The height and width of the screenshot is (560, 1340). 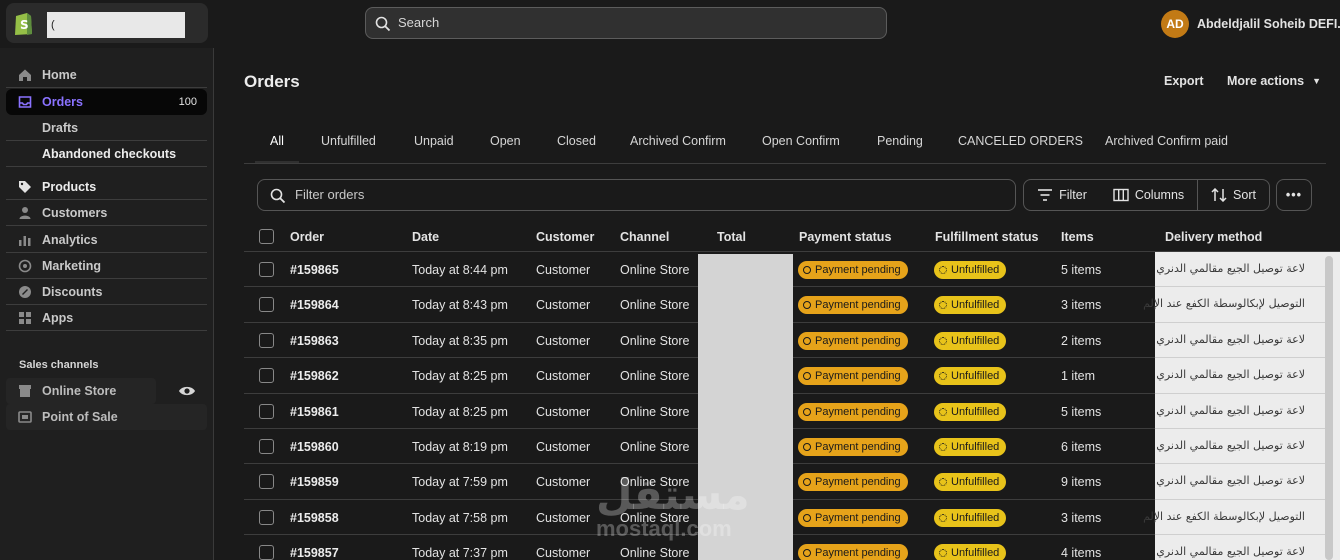 What do you see at coordinates (106, 75) in the screenshot?
I see `sidebar-item-home: Home` at bounding box center [106, 75].